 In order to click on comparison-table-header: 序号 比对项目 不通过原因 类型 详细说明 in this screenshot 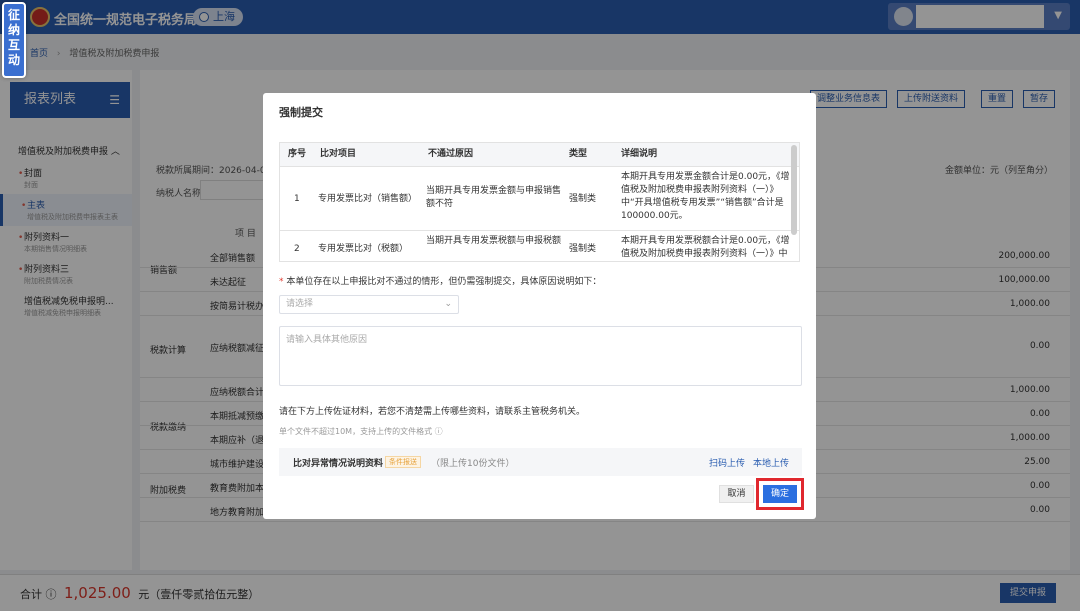, I will do `click(539, 154)`.